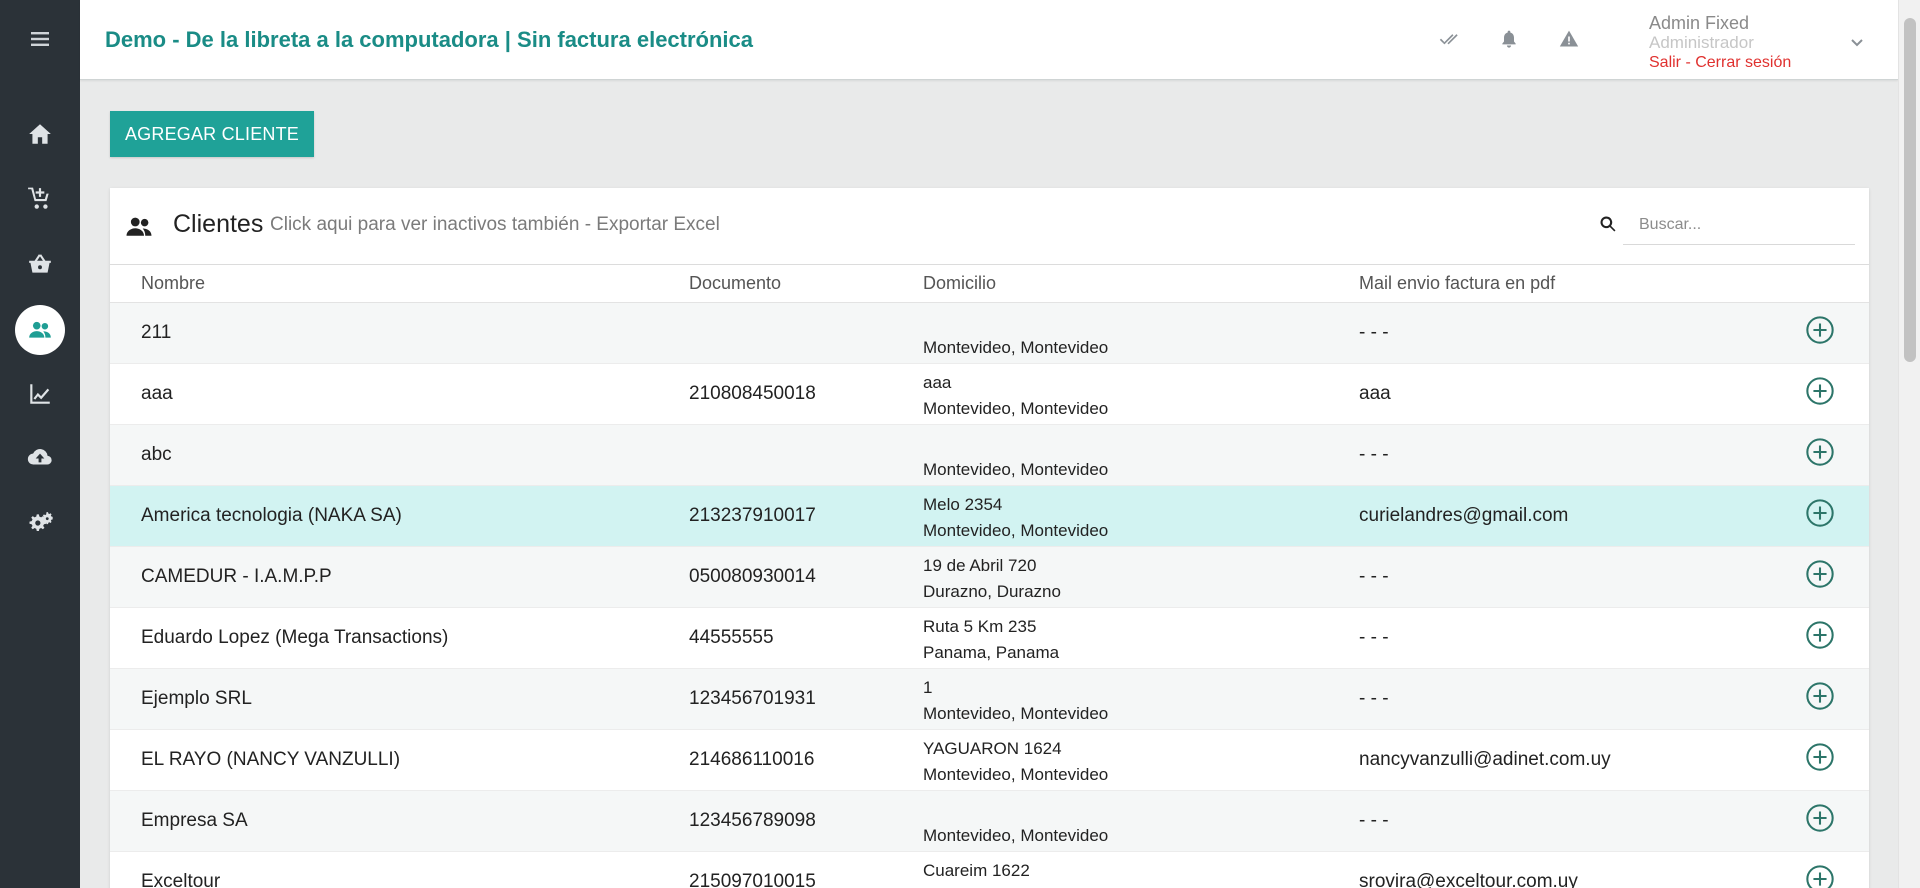 This screenshot has width=1920, height=888. What do you see at coordinates (384, 516) in the screenshot?
I see `cell-nombre: America tecnologia (NAKA SA)` at bounding box center [384, 516].